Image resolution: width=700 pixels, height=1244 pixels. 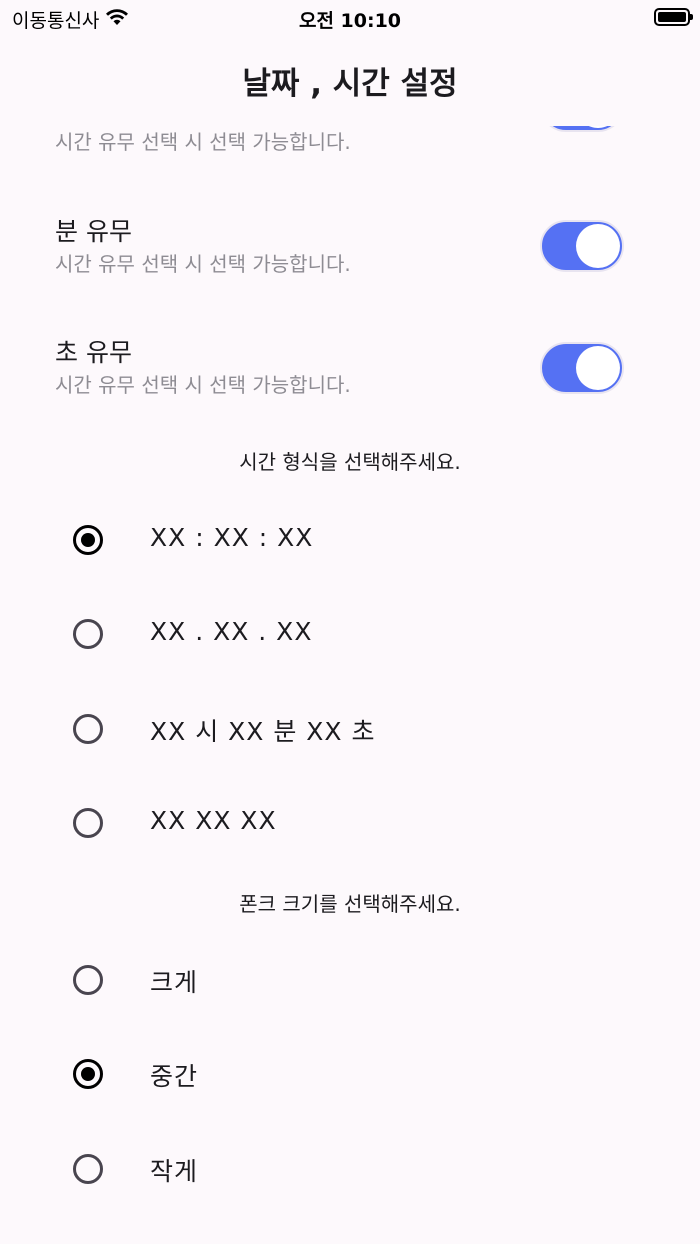 I want to click on radio-label: 작게, so click(x=174, y=1171).